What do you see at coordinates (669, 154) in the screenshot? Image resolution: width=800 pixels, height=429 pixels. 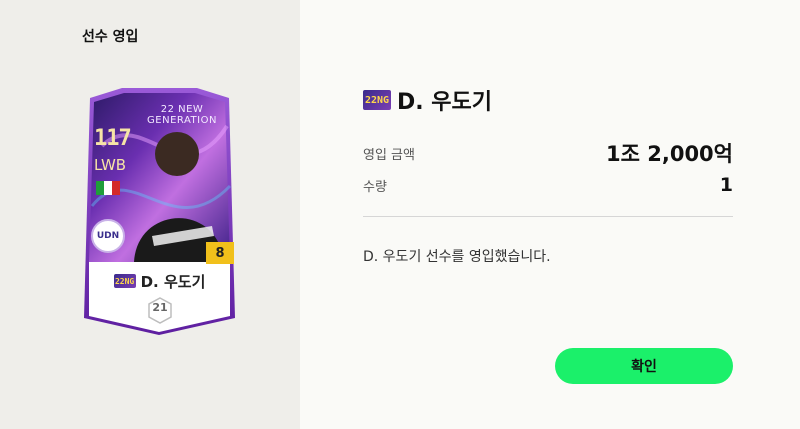 I see `price-value: 1조 2,000억` at bounding box center [669, 154].